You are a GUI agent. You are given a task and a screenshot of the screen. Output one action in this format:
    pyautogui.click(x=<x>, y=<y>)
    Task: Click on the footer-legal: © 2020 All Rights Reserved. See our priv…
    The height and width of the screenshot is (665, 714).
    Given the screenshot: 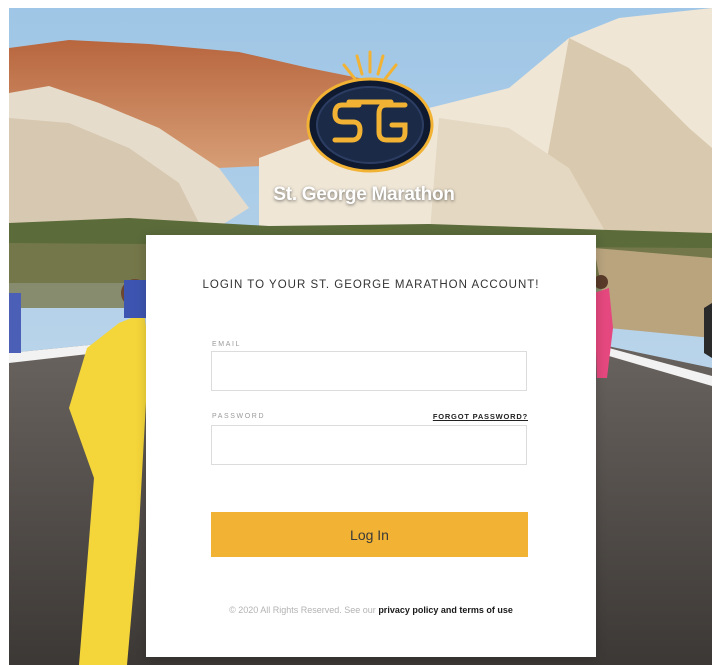 What is the action you would take?
    pyautogui.click(x=371, y=610)
    